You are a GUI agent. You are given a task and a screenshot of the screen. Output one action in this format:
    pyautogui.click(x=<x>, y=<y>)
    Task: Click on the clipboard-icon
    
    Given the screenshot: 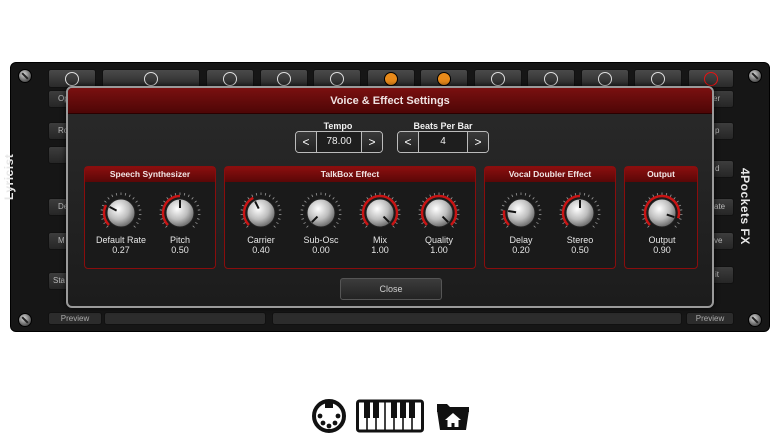 What is the action you would take?
    pyautogui.click(x=551, y=79)
    